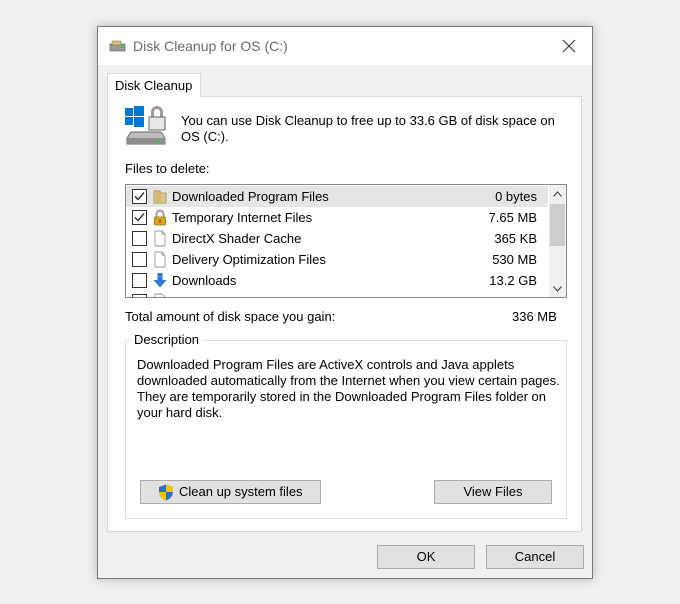 This screenshot has width=680, height=604. Describe the element at coordinates (160, 280) in the screenshot. I see `download-arrow-icon` at that location.